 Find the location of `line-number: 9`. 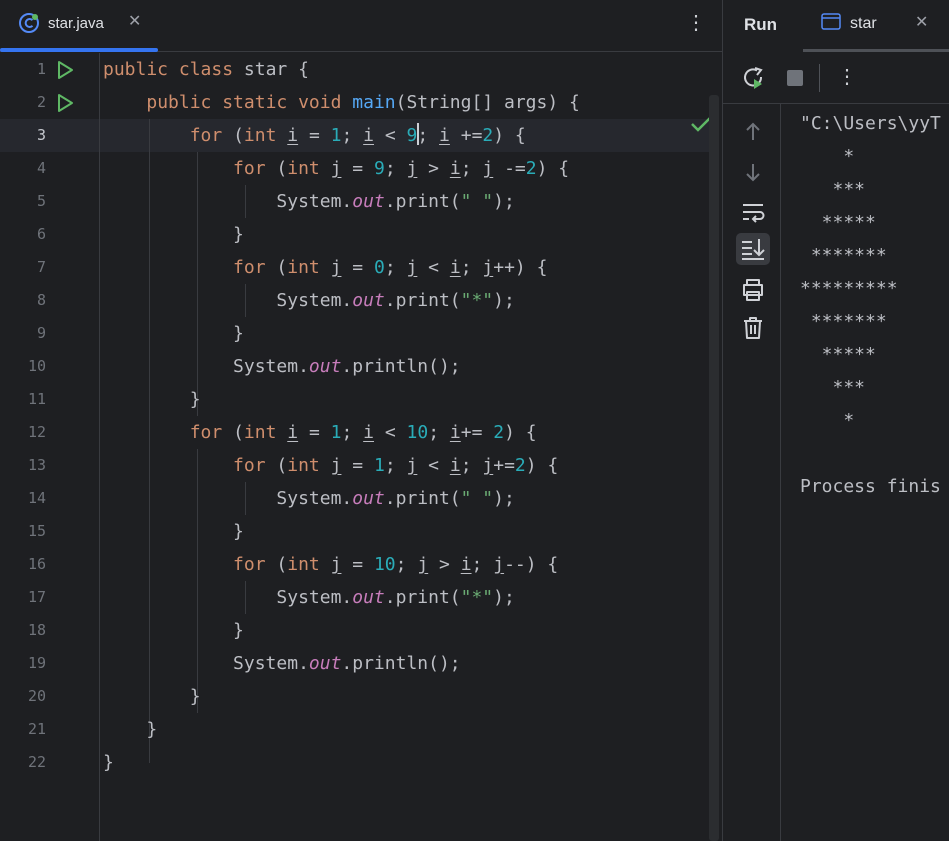

line-number: 9 is located at coordinates (41, 333).